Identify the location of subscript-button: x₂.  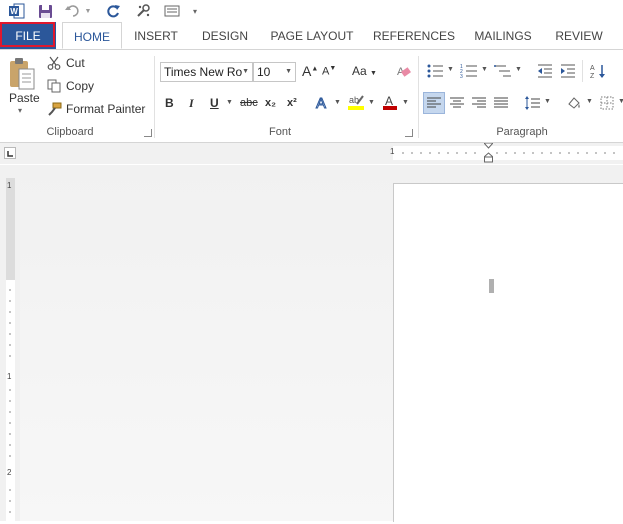
(270, 103).